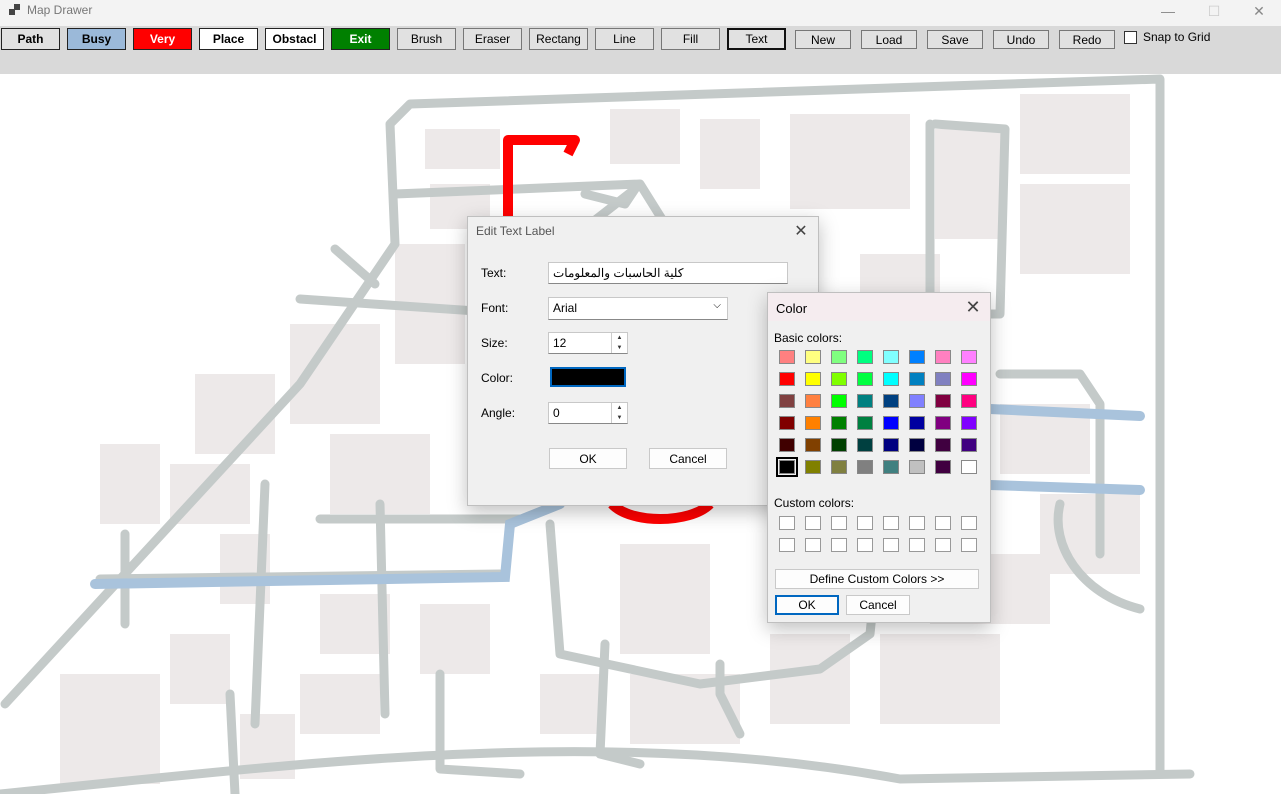 The width and height of the screenshot is (1281, 794). I want to click on redo-button: Redo, so click(1087, 39).